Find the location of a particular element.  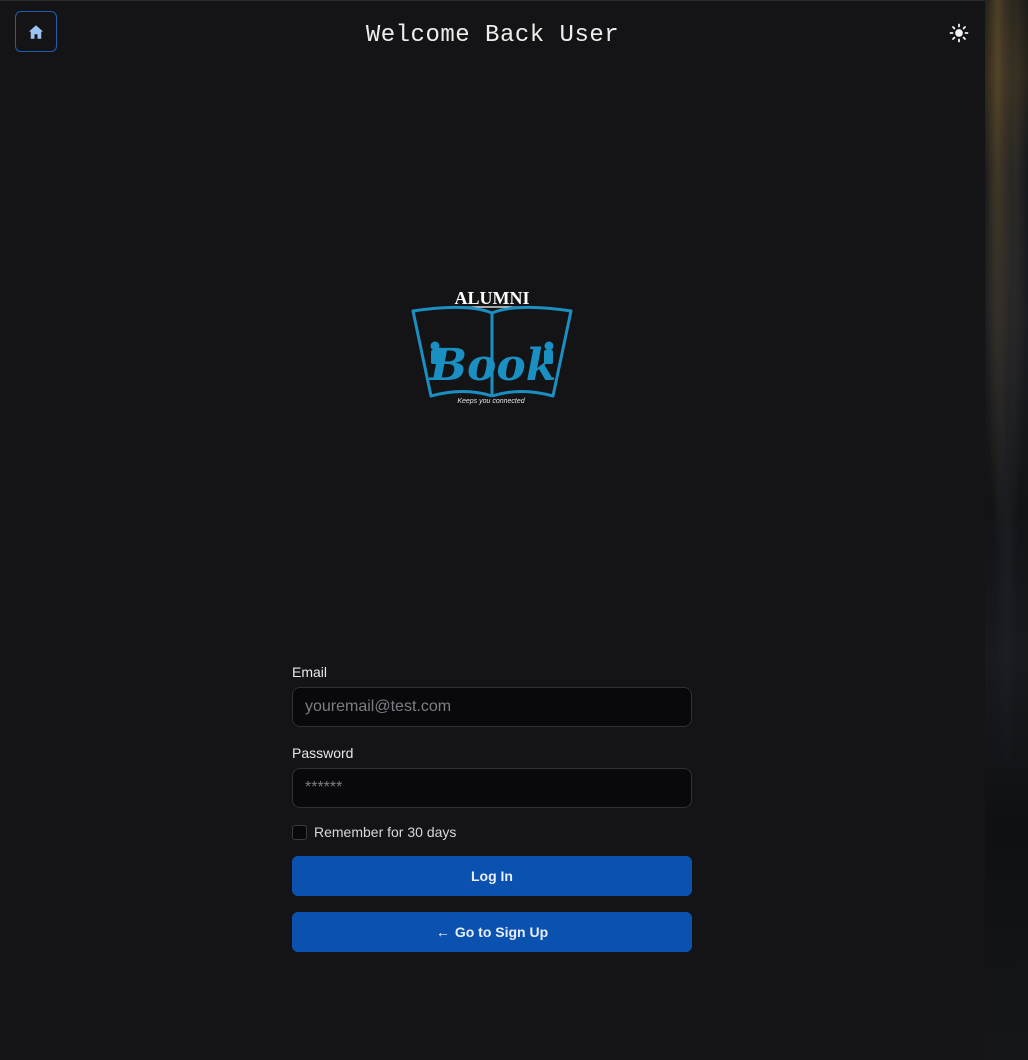

theme-toggle-button is located at coordinates (959, 33).